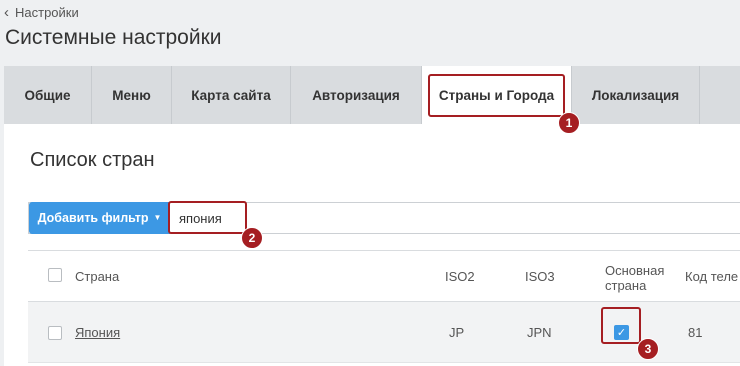 Image resolution: width=740 pixels, height=366 pixels. What do you see at coordinates (695, 332) in the screenshot?
I see `cell-phone-code: 81` at bounding box center [695, 332].